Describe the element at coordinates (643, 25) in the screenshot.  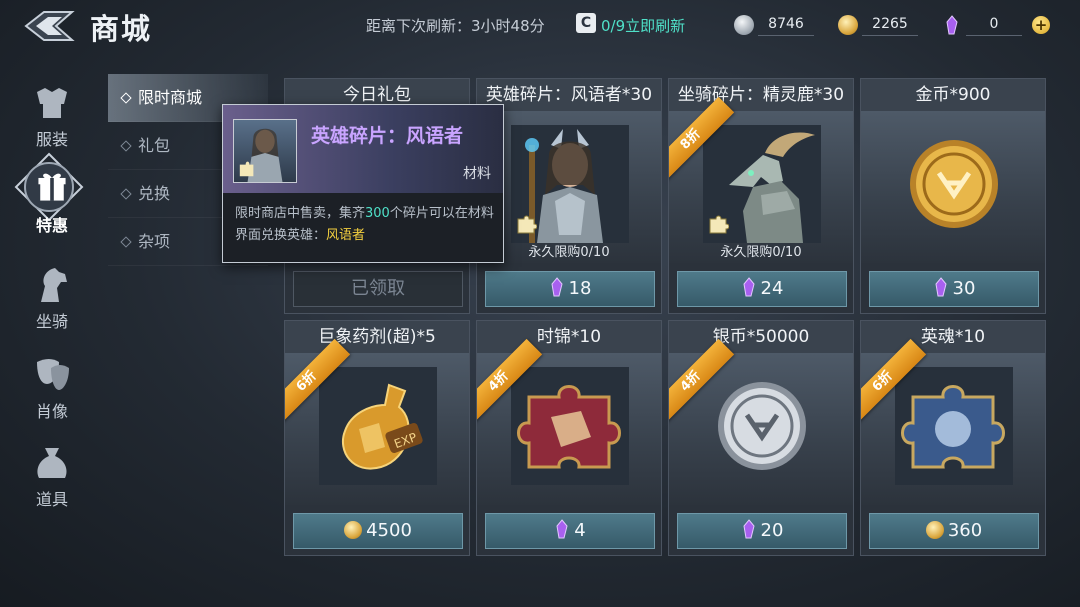
I see `refresh-now-button: 0/9立即刷新` at that location.